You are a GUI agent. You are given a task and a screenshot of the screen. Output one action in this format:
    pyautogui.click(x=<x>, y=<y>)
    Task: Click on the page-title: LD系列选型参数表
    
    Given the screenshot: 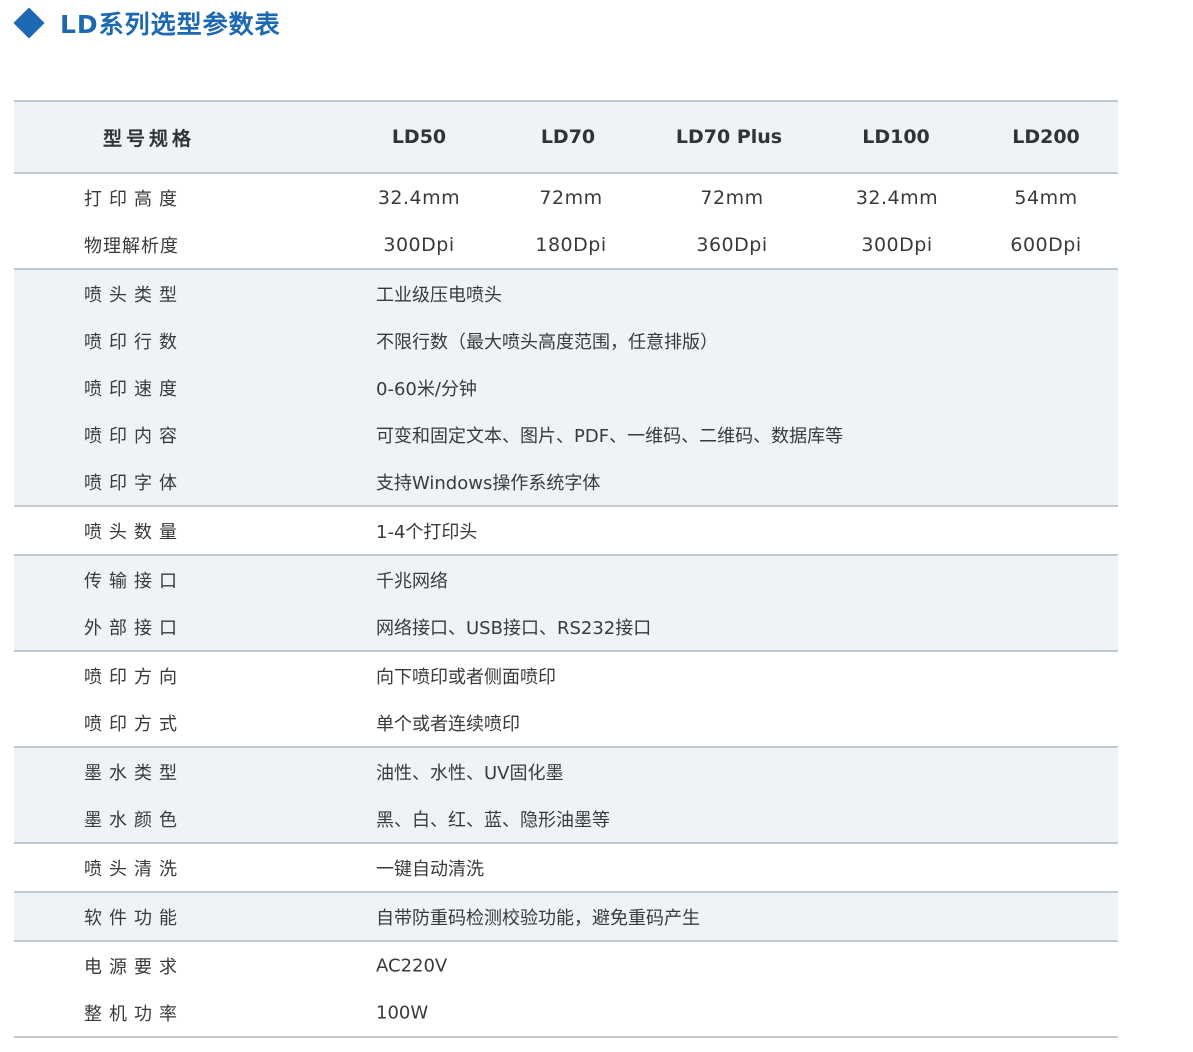 What is the action you would take?
    pyautogui.click(x=170, y=24)
    